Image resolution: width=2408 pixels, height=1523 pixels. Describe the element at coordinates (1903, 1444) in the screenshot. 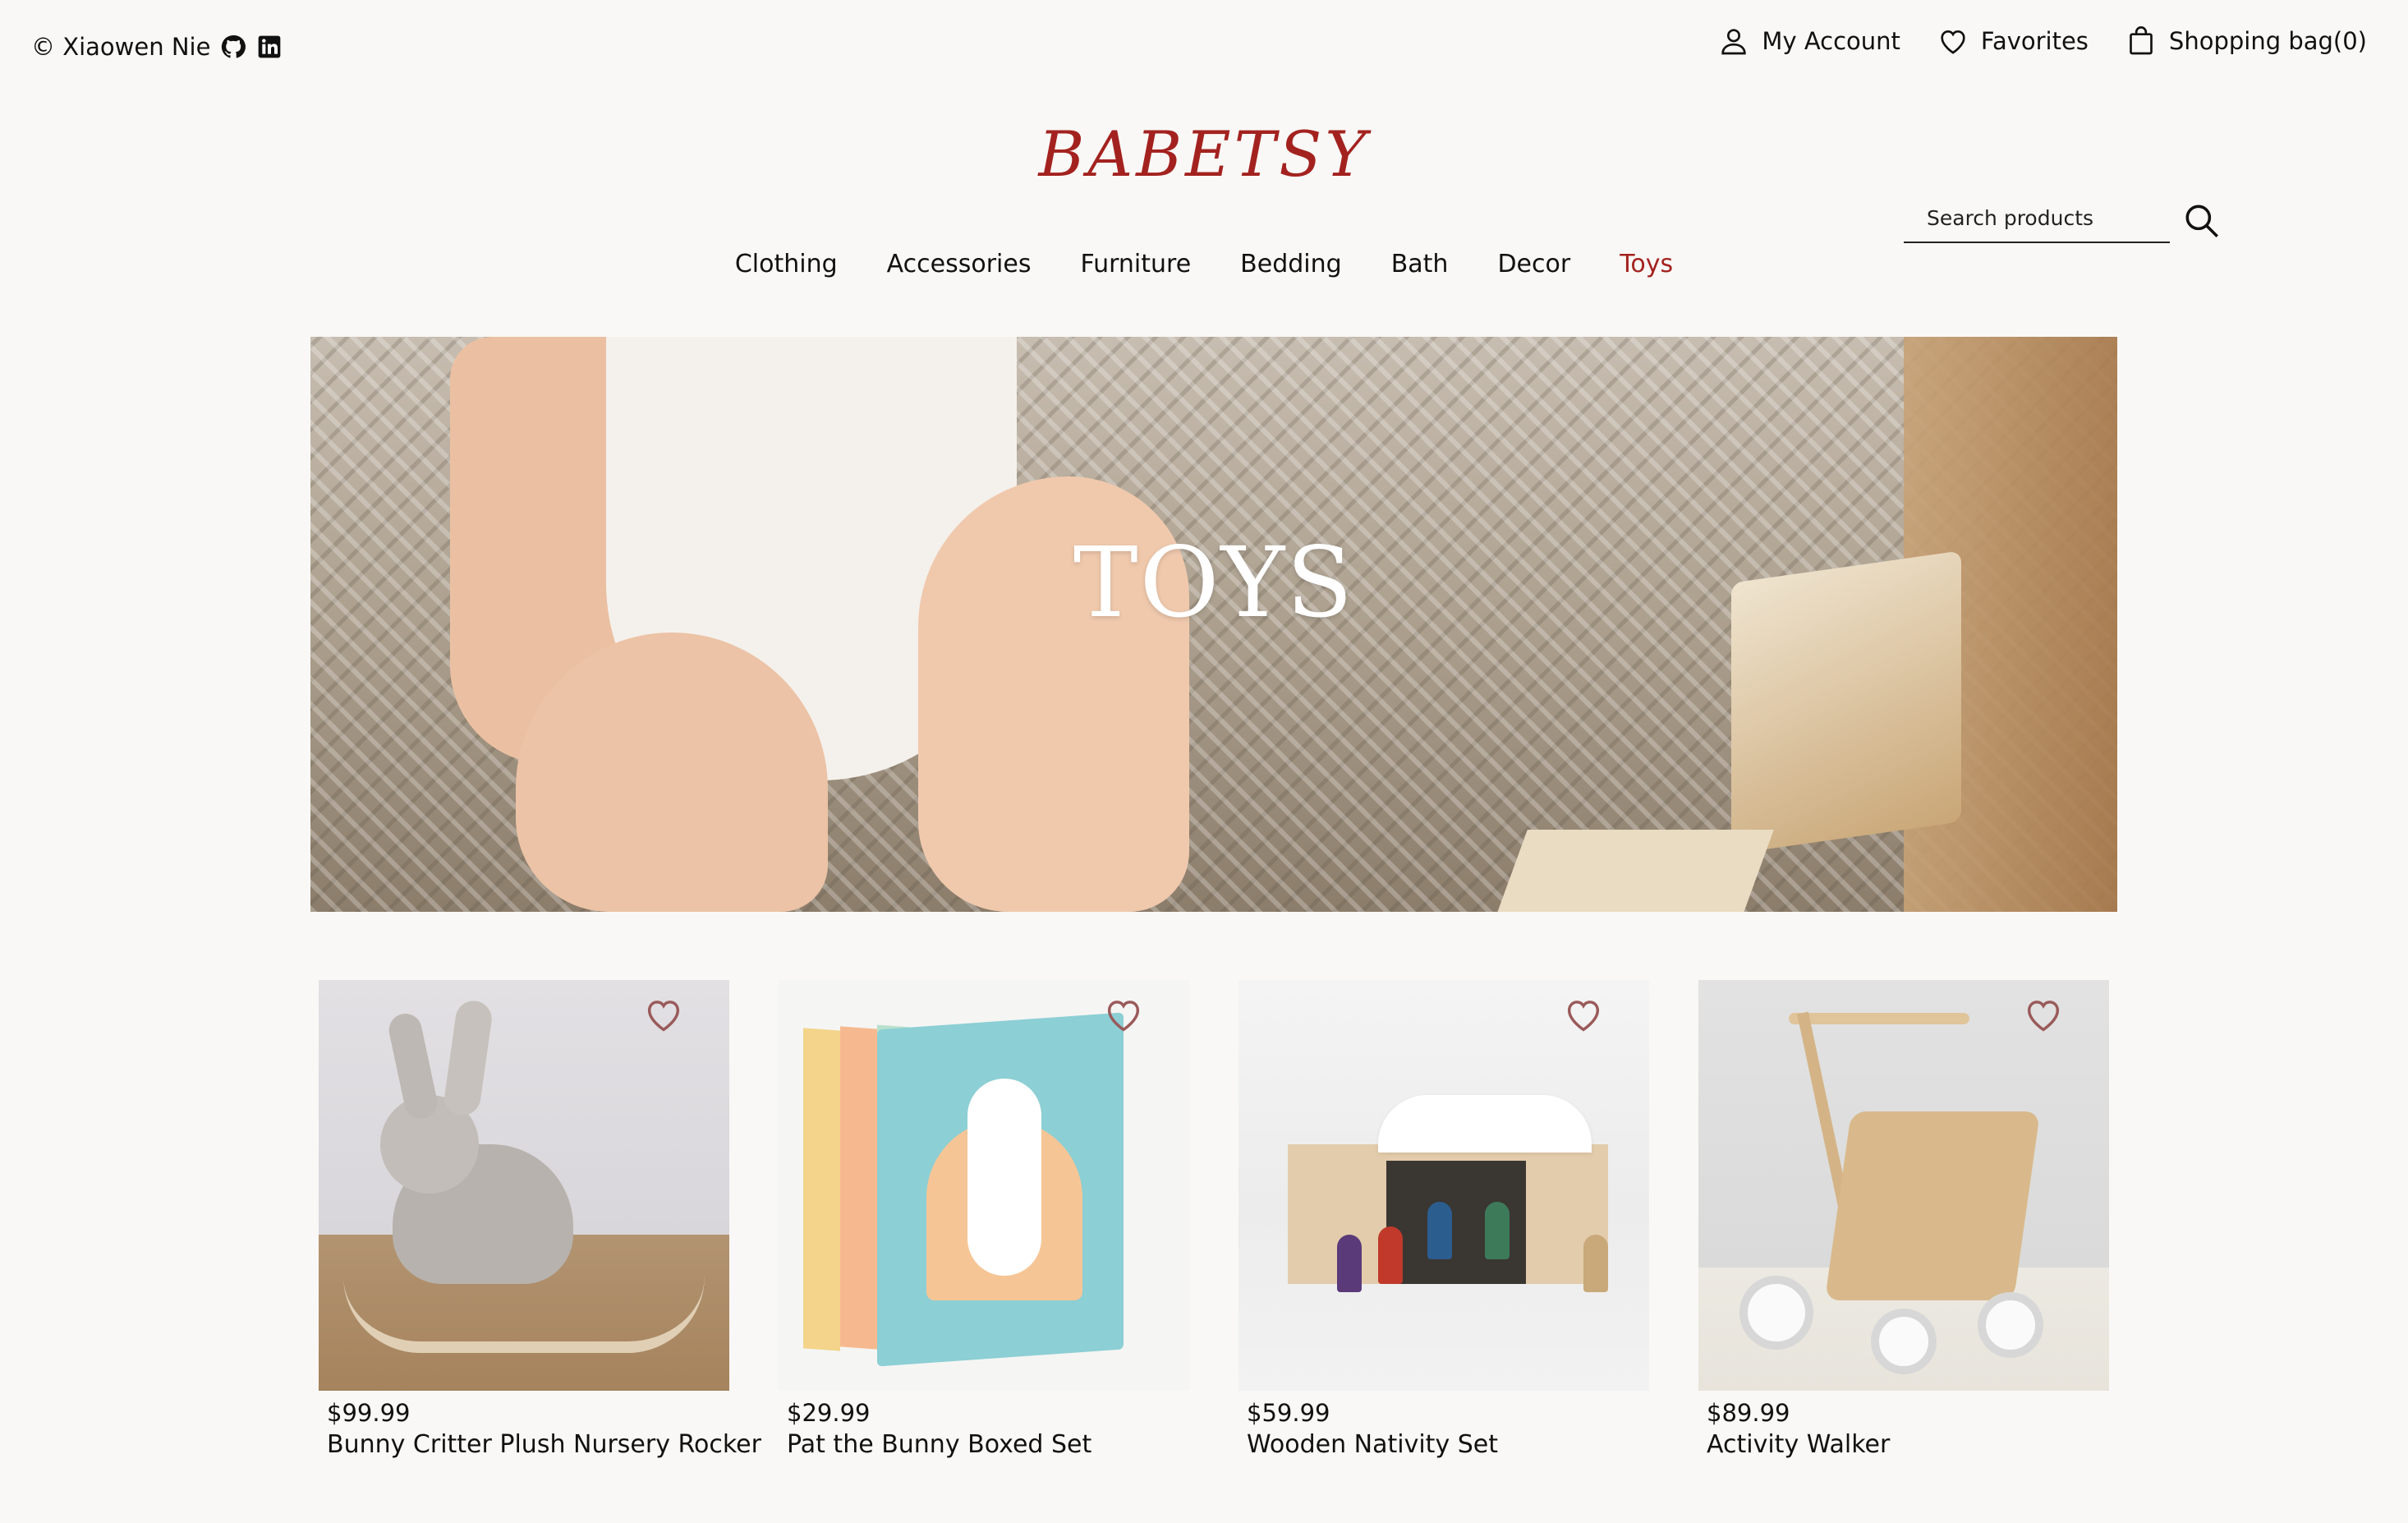

I see `product-name: Activity Walker` at that location.